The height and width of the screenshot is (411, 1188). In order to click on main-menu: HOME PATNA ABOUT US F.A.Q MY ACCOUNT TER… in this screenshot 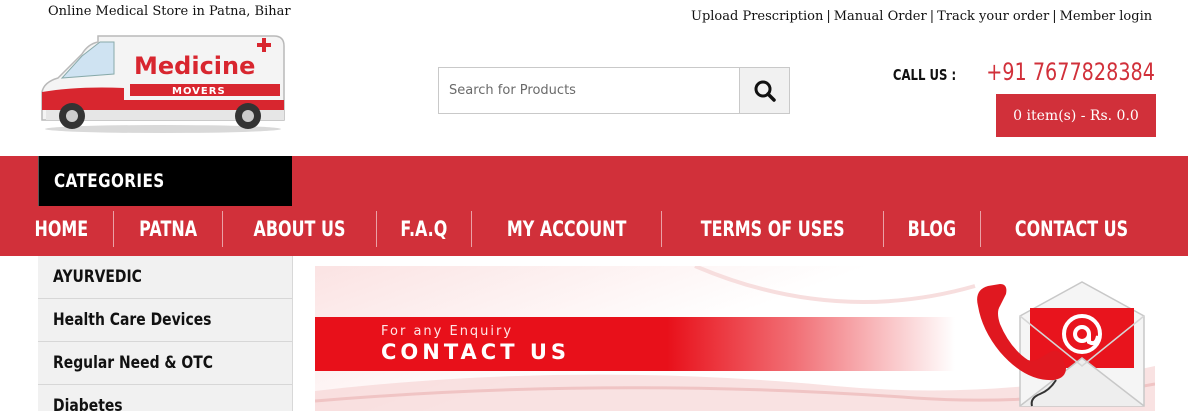, I will do `click(586, 229)`.